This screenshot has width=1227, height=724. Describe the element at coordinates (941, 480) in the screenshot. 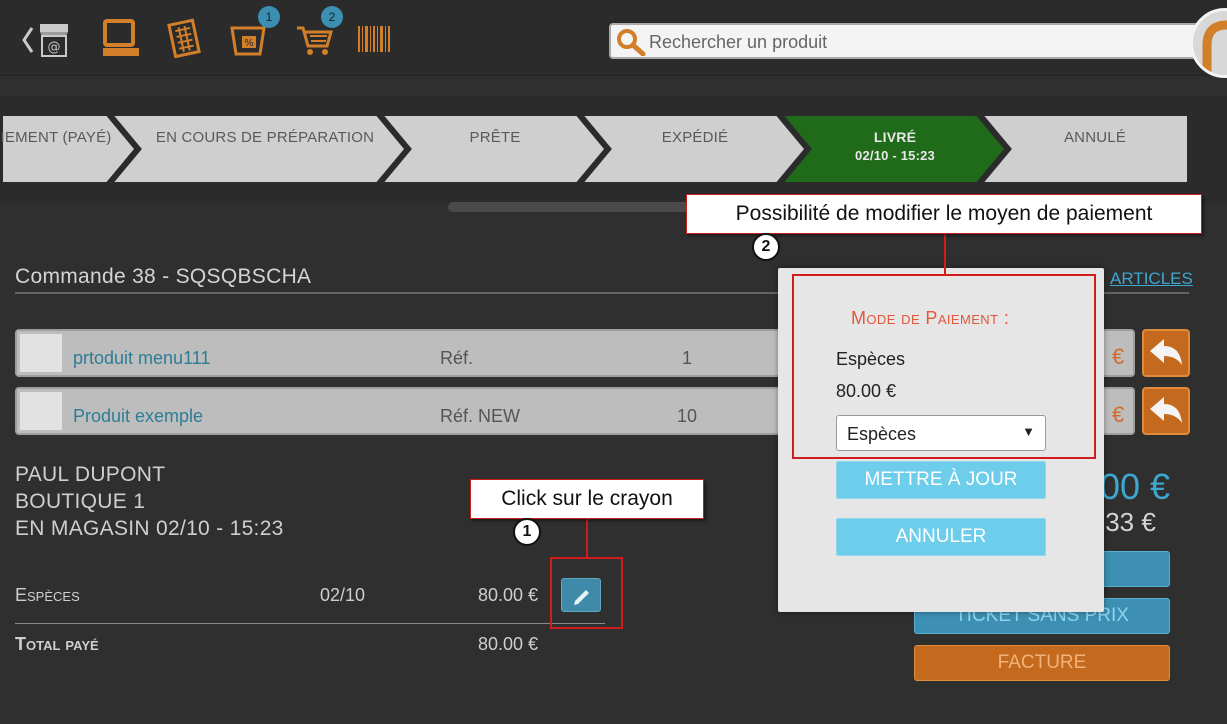

I see `update-button: METTRE À JOUR` at that location.